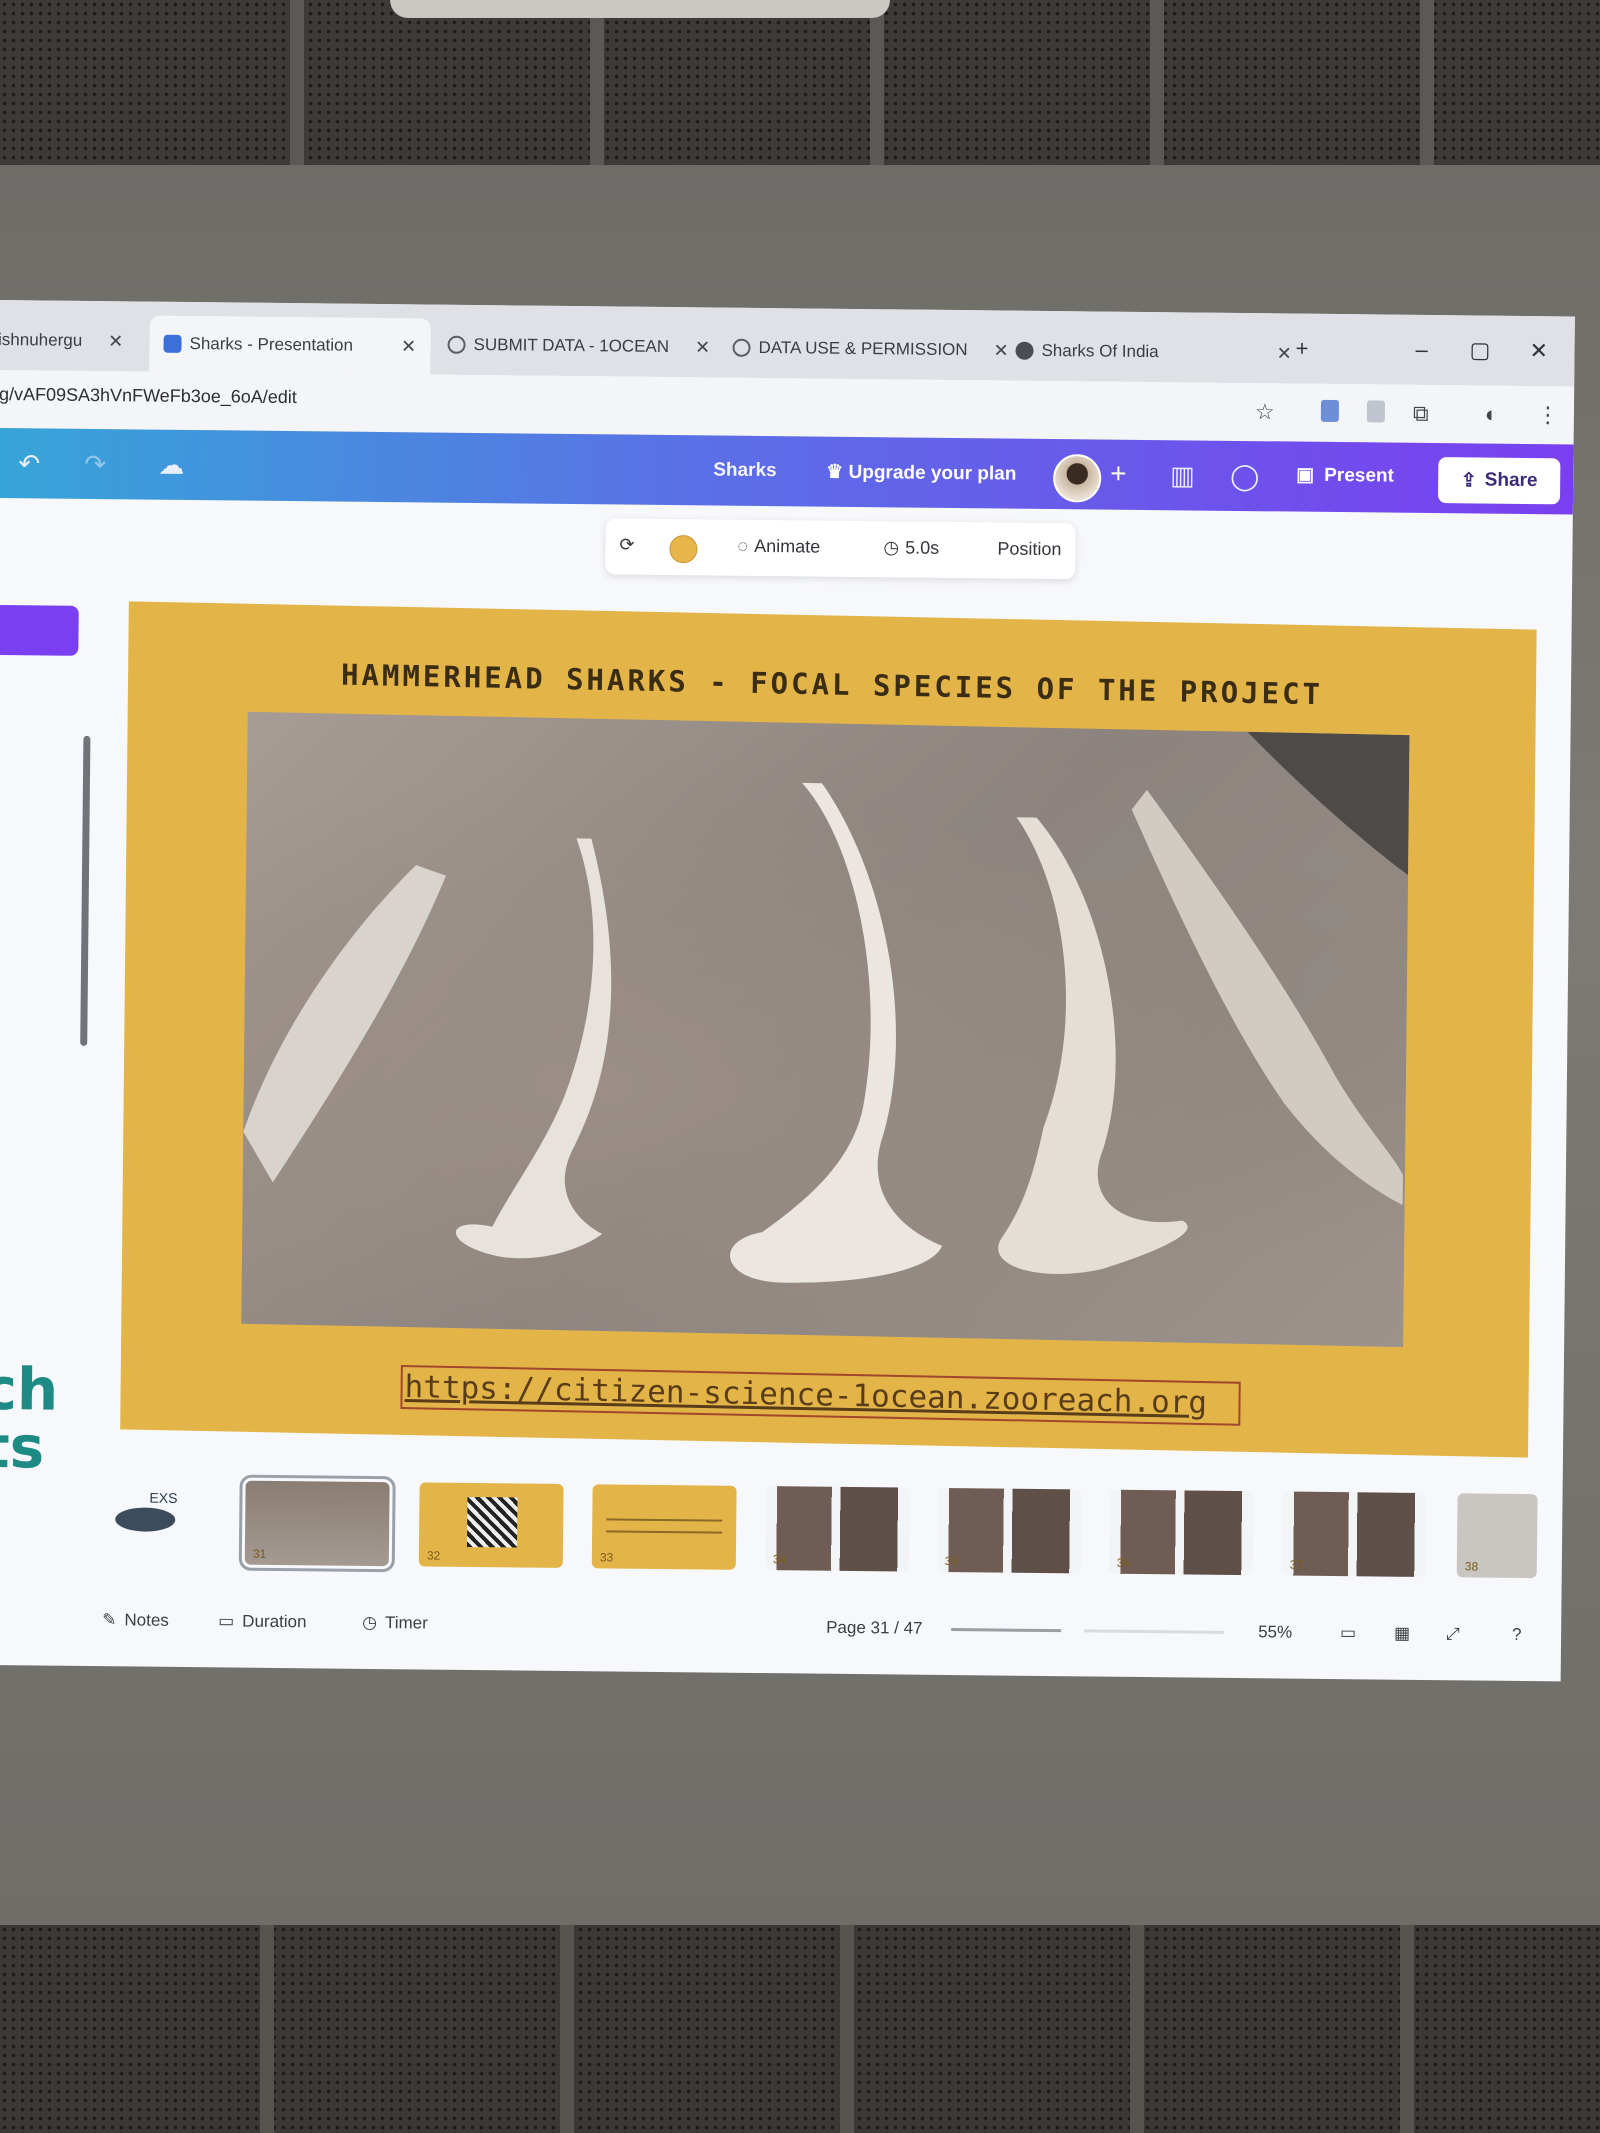 This screenshot has width=1600, height=2133. I want to click on thumbnail-34: 34, so click(837, 1529).